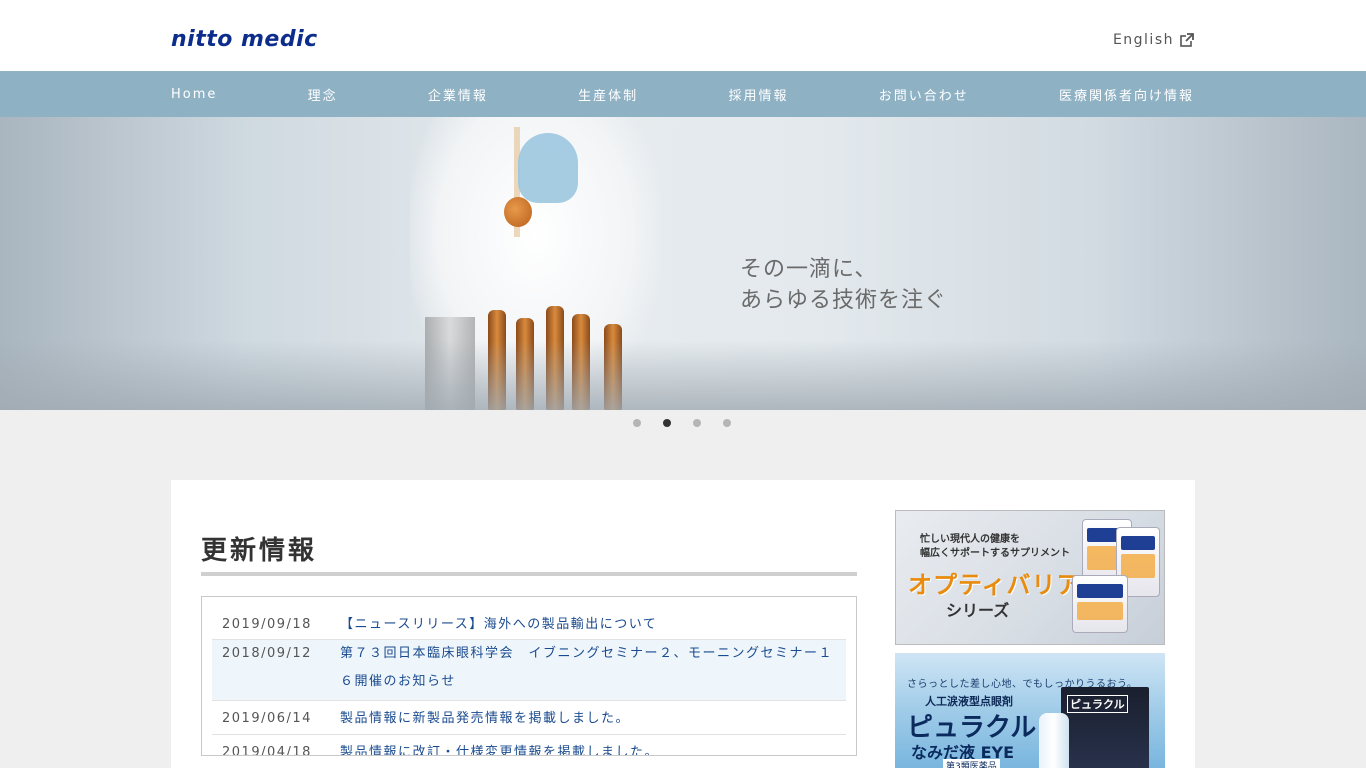 Image resolution: width=1366 pixels, height=768 pixels. What do you see at coordinates (1187, 40) in the screenshot?
I see `external-link-icon` at bounding box center [1187, 40].